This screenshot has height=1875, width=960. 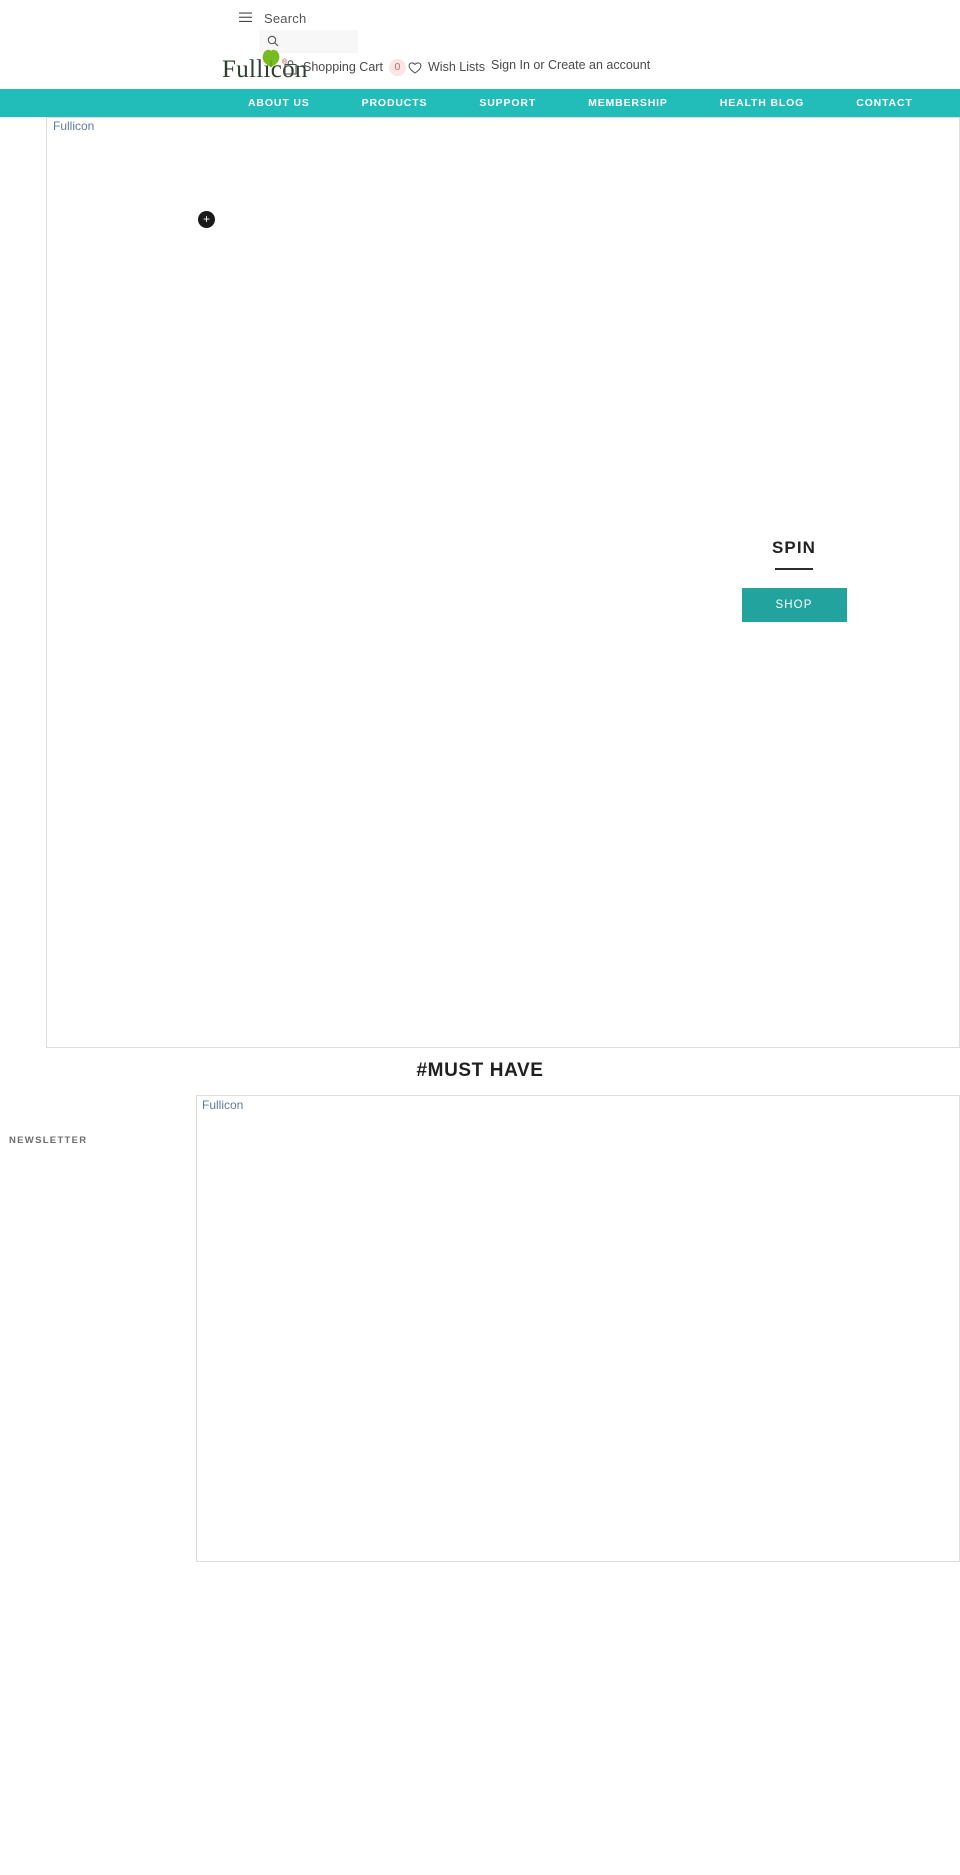 I want to click on wish-lists-link: Wish Lists, so click(x=446, y=67).